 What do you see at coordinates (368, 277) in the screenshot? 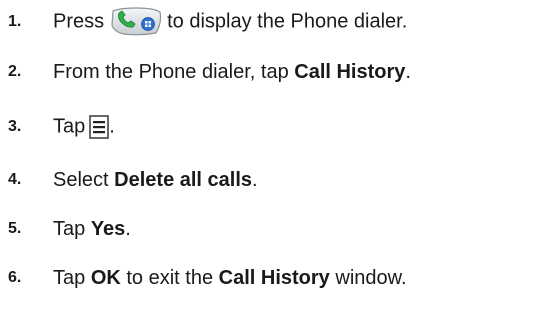
I see `step-text-post: window.` at bounding box center [368, 277].